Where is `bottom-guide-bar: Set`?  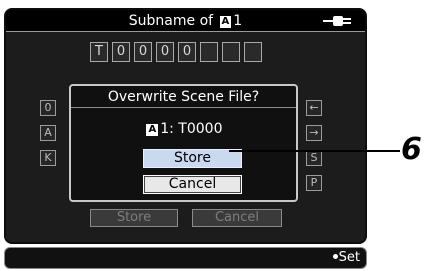
bottom-guide-bar: Set is located at coordinates (185, 258).